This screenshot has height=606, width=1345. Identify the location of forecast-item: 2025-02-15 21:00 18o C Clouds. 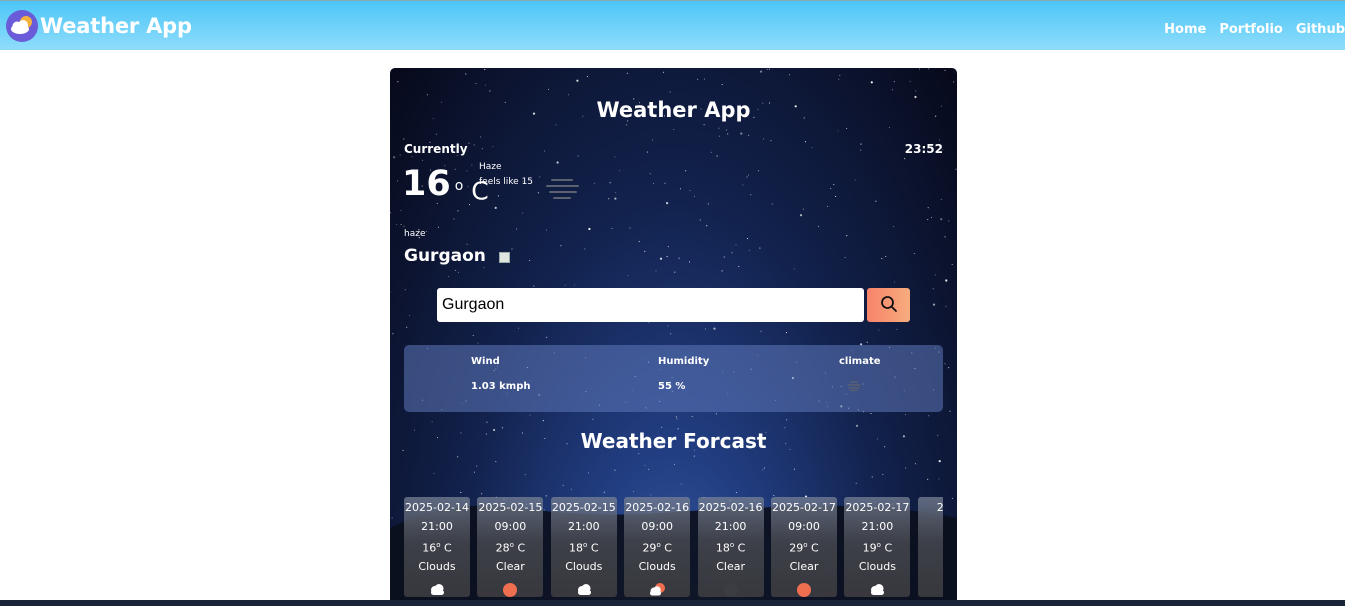
(583, 547).